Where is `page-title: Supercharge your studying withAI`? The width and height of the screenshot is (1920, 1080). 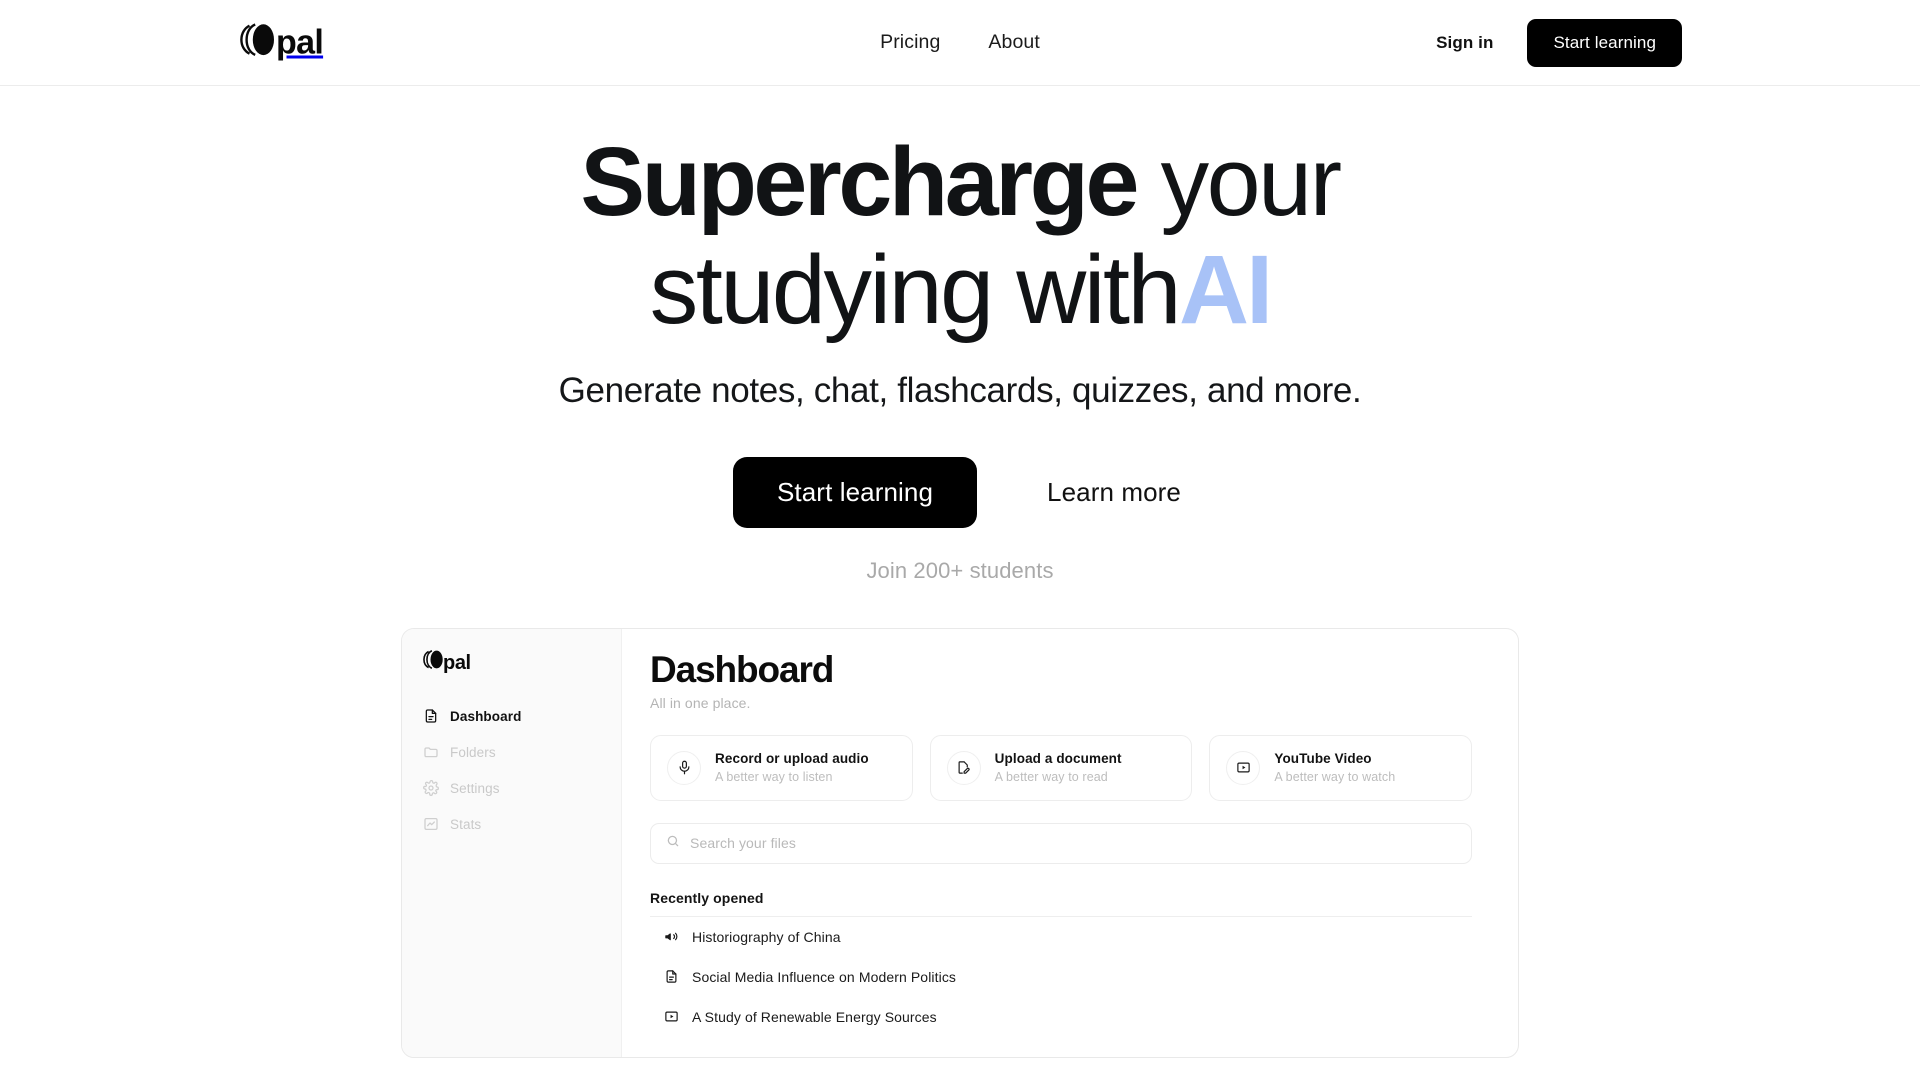 page-title: Supercharge your studying withAI is located at coordinates (960, 235).